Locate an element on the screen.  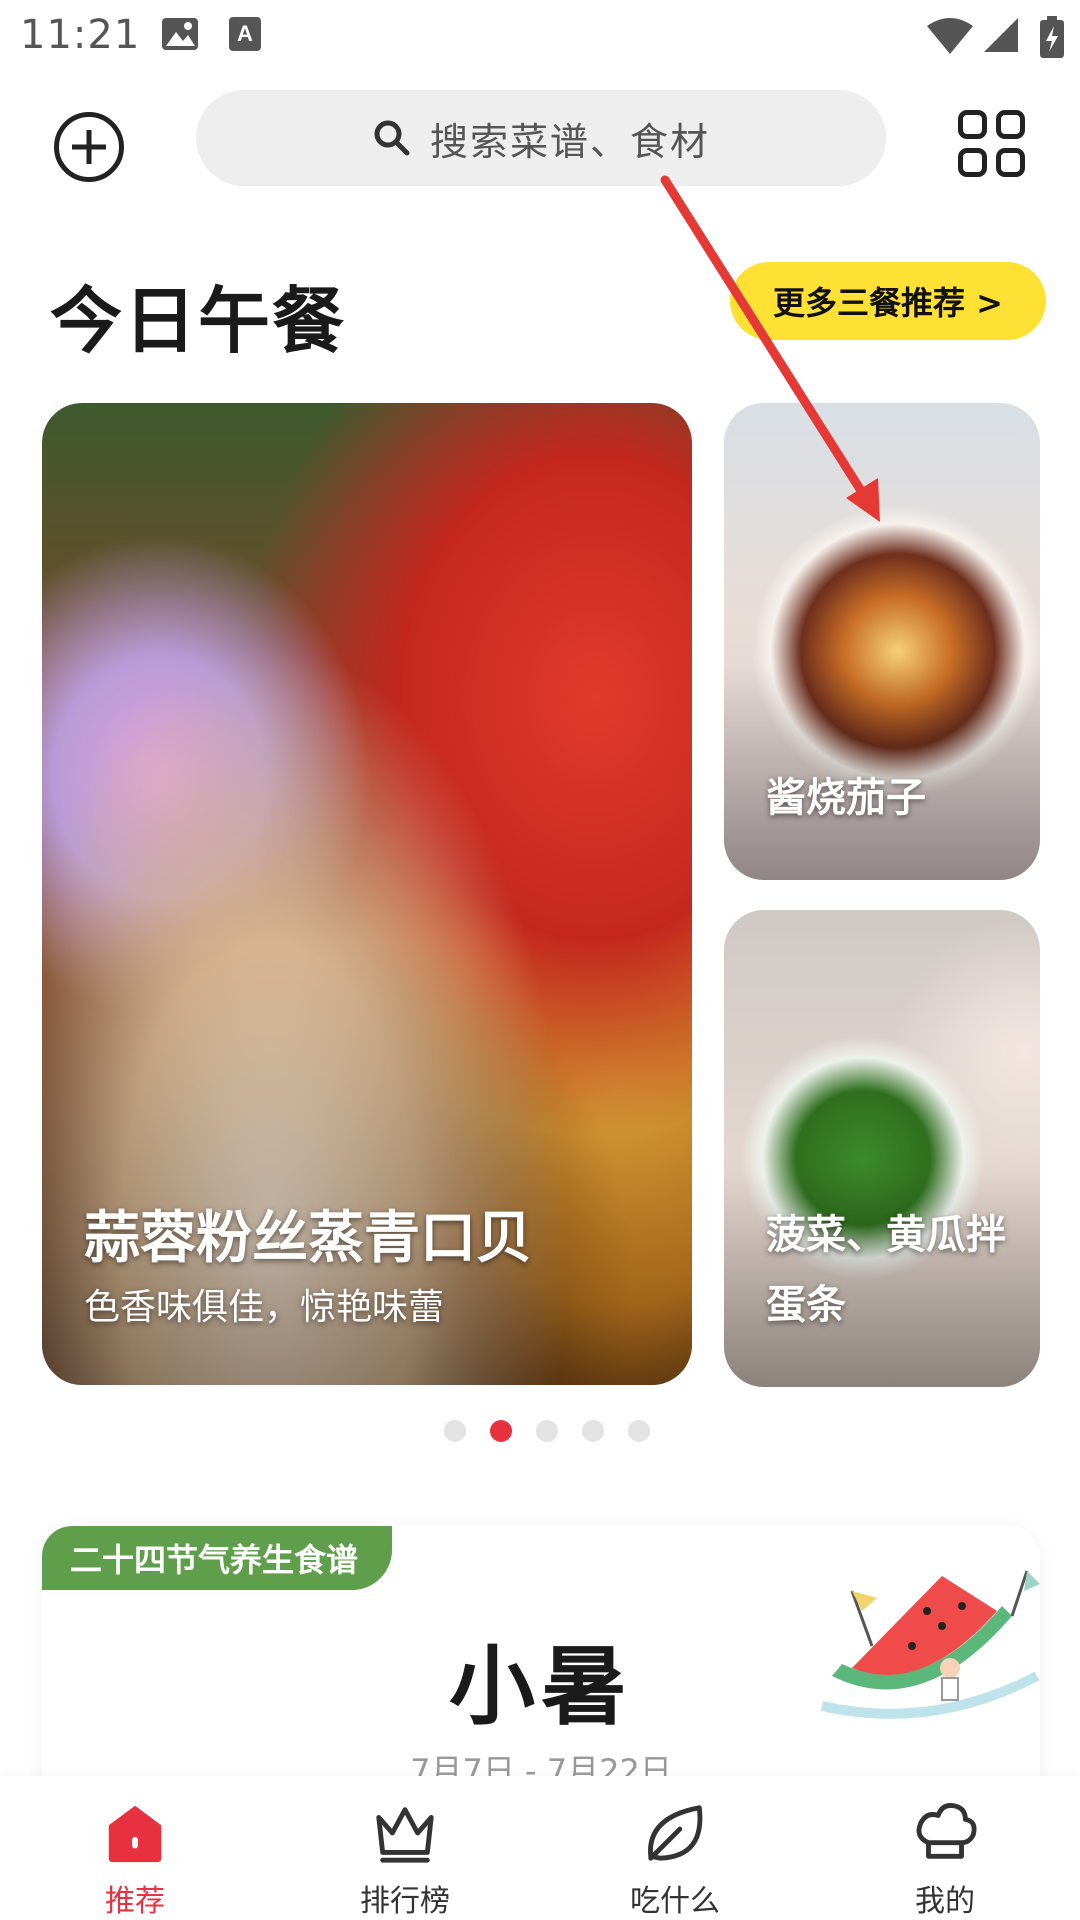
leaf-icon is located at coordinates (675, 1833).